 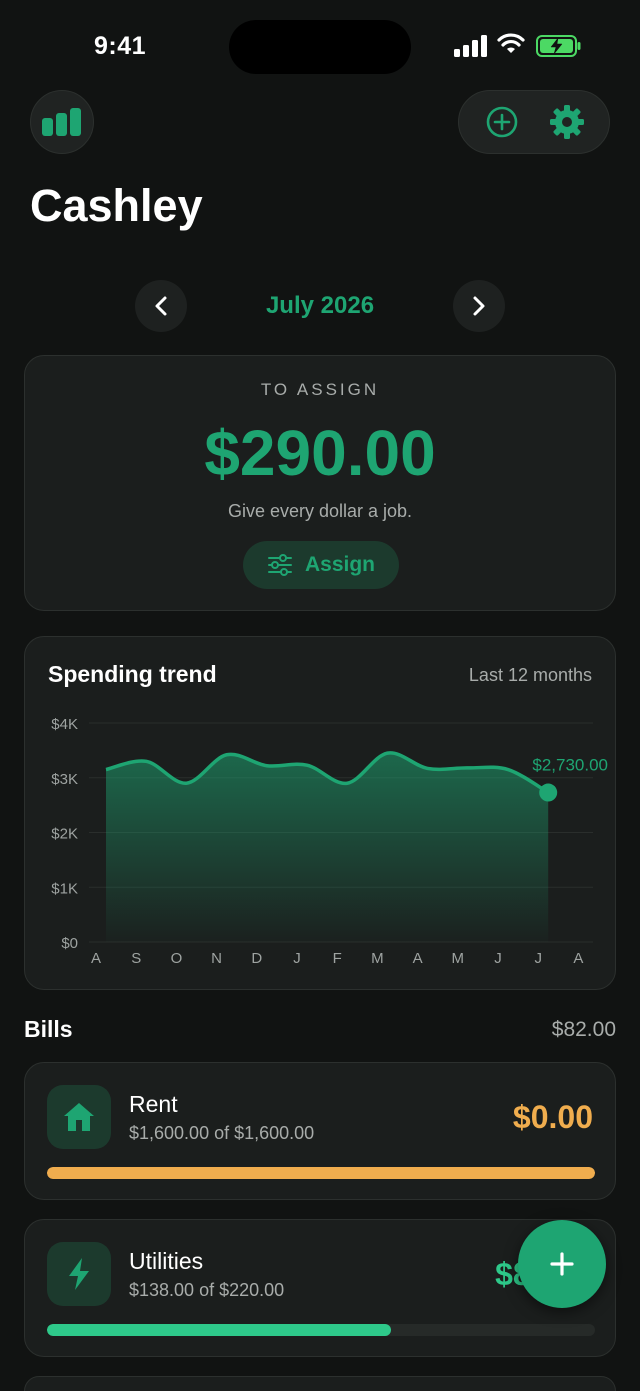 What do you see at coordinates (320, 453) in the screenshot?
I see `to-assign-amount: $290.00` at bounding box center [320, 453].